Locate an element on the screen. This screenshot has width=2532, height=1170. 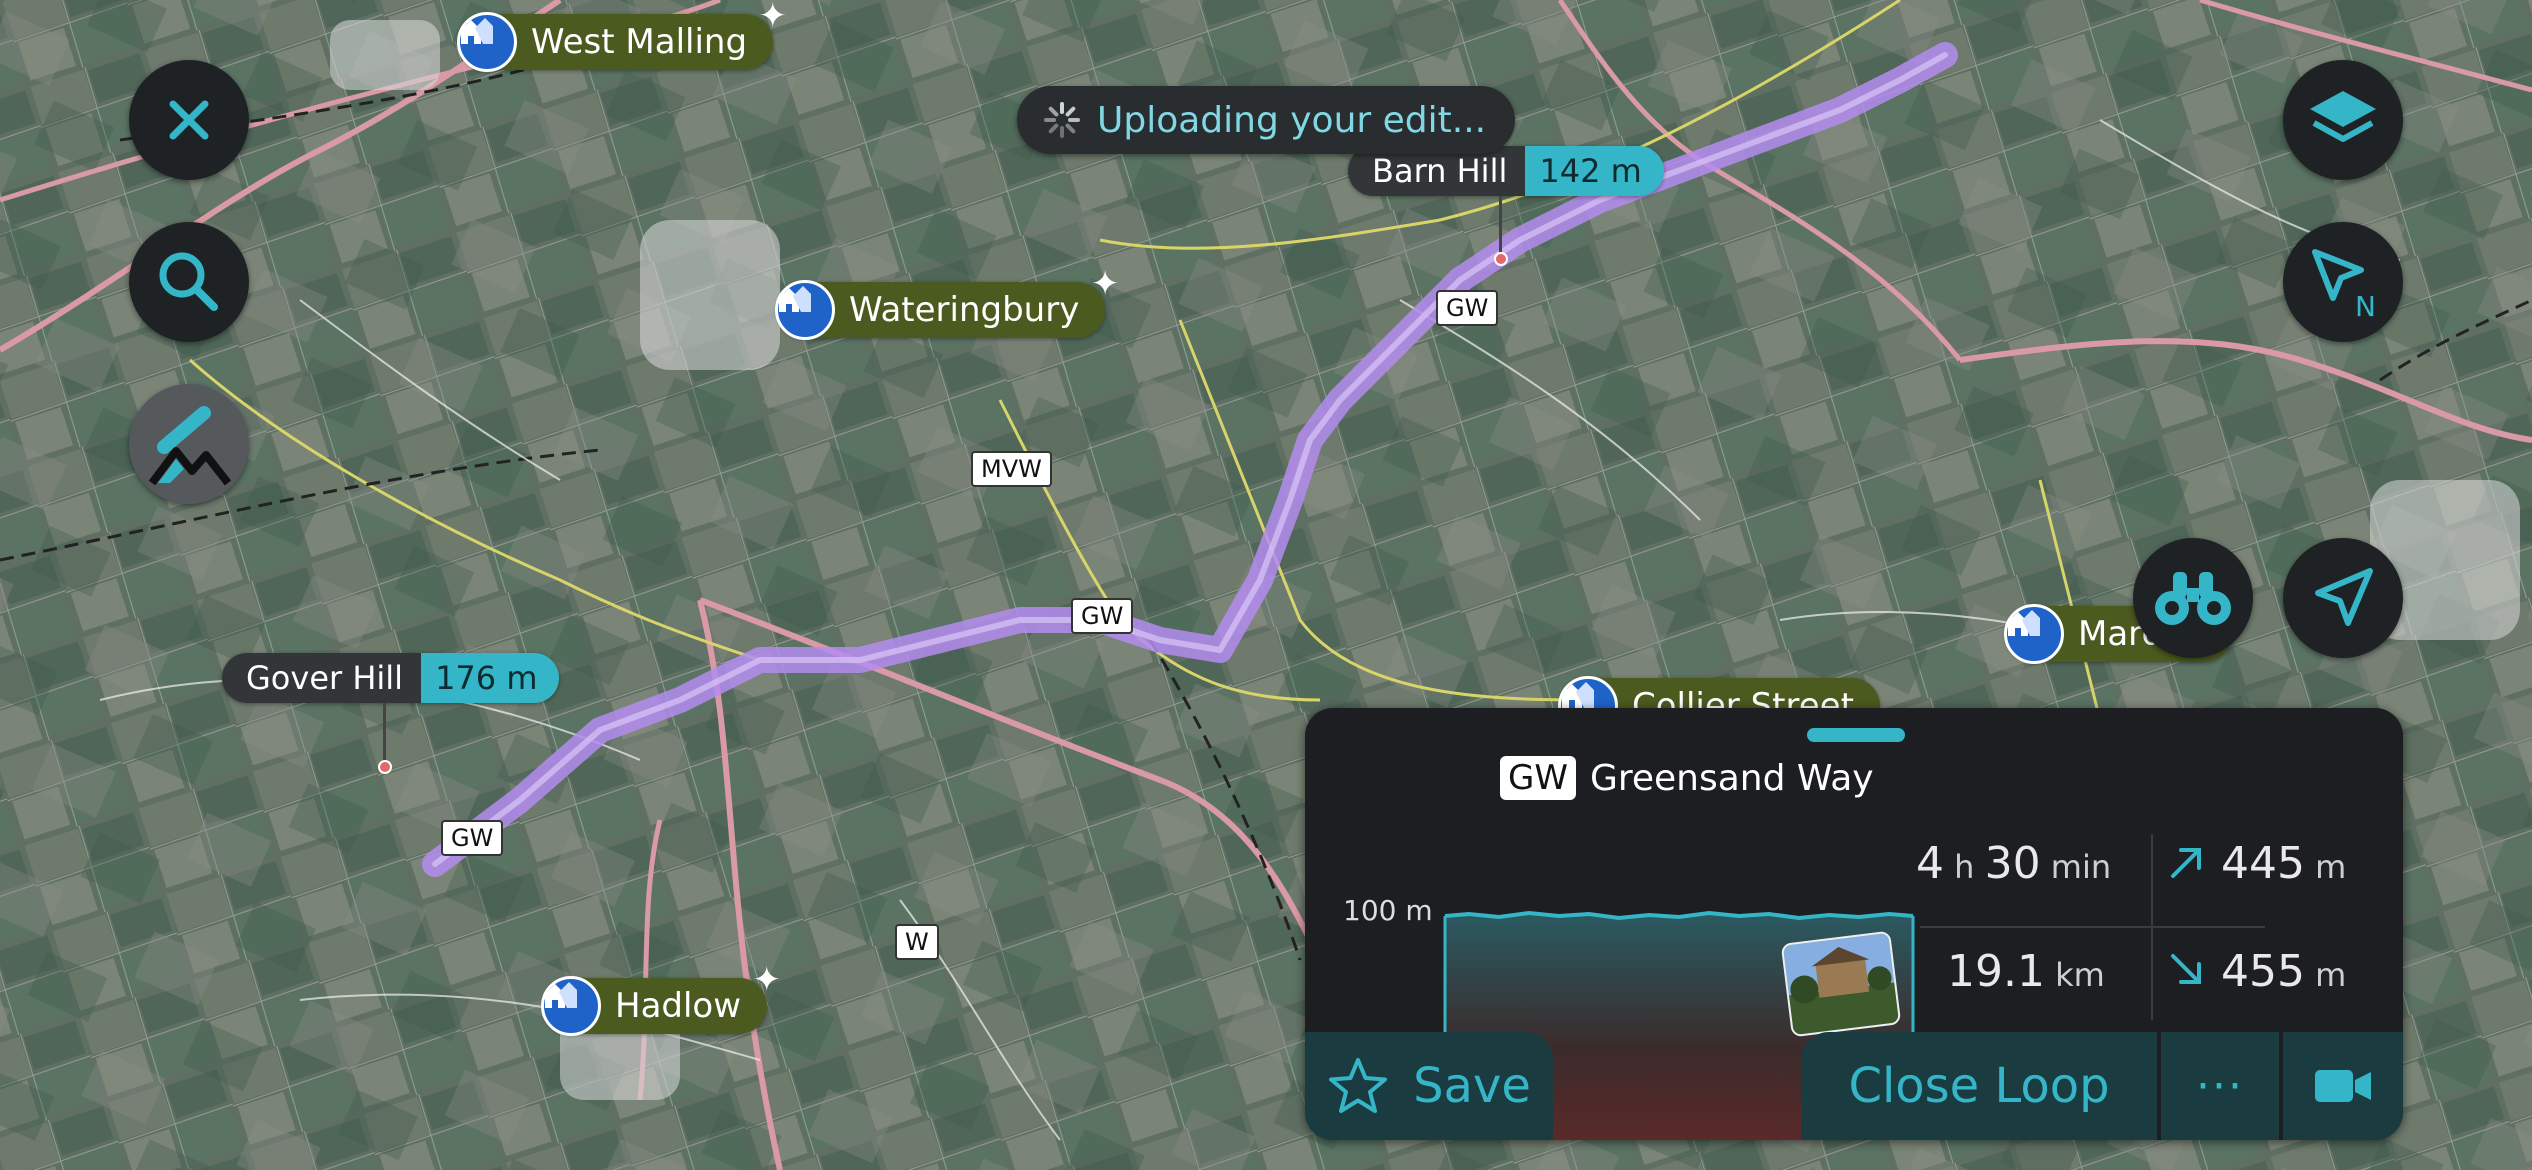
peak-label-gover-hill: Gover Hill 176 m is located at coordinates (391, 678).